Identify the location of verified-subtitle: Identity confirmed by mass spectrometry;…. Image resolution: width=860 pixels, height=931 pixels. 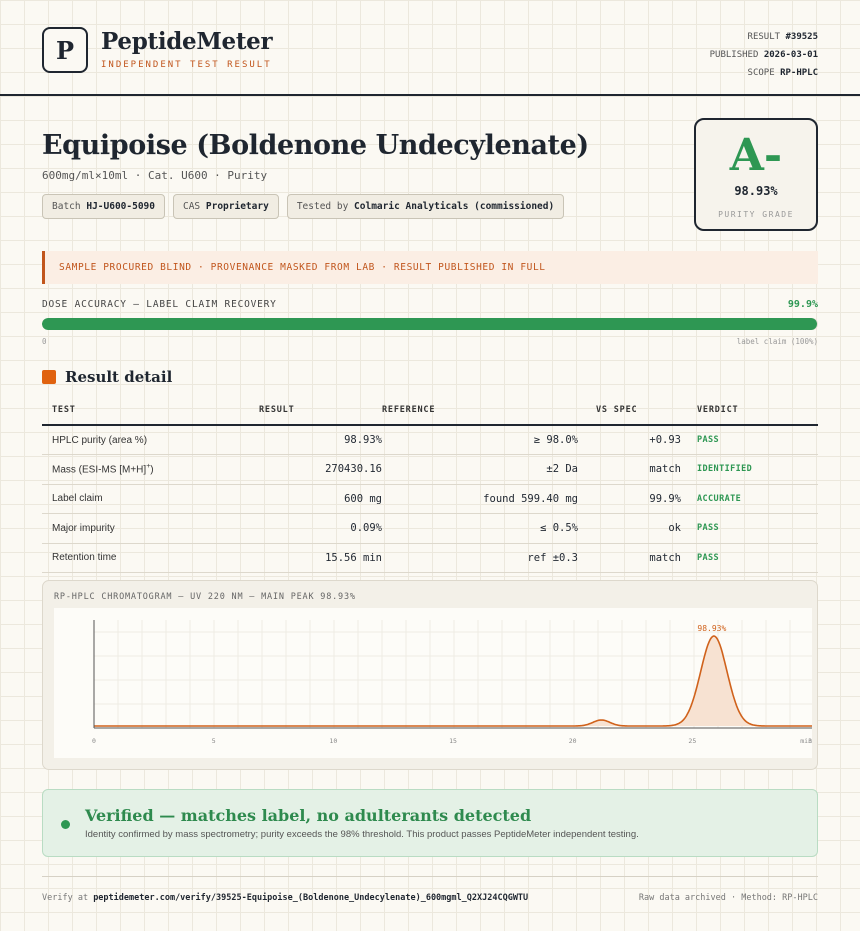
(362, 834).